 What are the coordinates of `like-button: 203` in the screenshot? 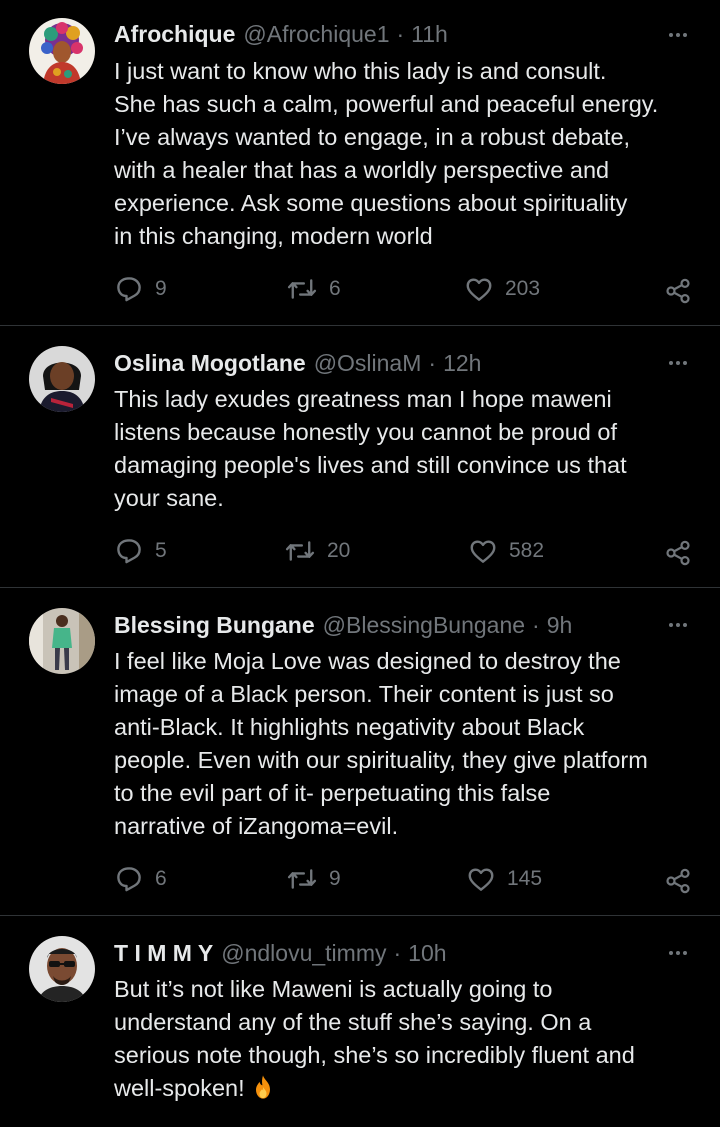 It's located at (502, 289).